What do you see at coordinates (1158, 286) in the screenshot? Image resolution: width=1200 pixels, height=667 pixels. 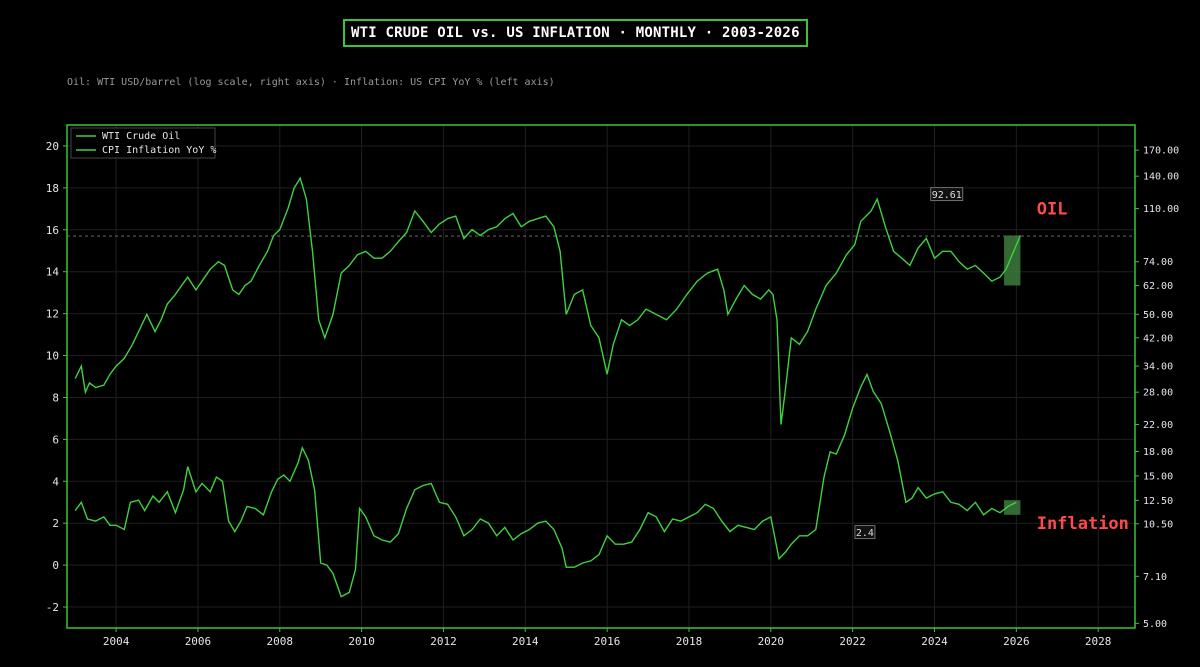 I see `right-tick-label: 62.00` at bounding box center [1158, 286].